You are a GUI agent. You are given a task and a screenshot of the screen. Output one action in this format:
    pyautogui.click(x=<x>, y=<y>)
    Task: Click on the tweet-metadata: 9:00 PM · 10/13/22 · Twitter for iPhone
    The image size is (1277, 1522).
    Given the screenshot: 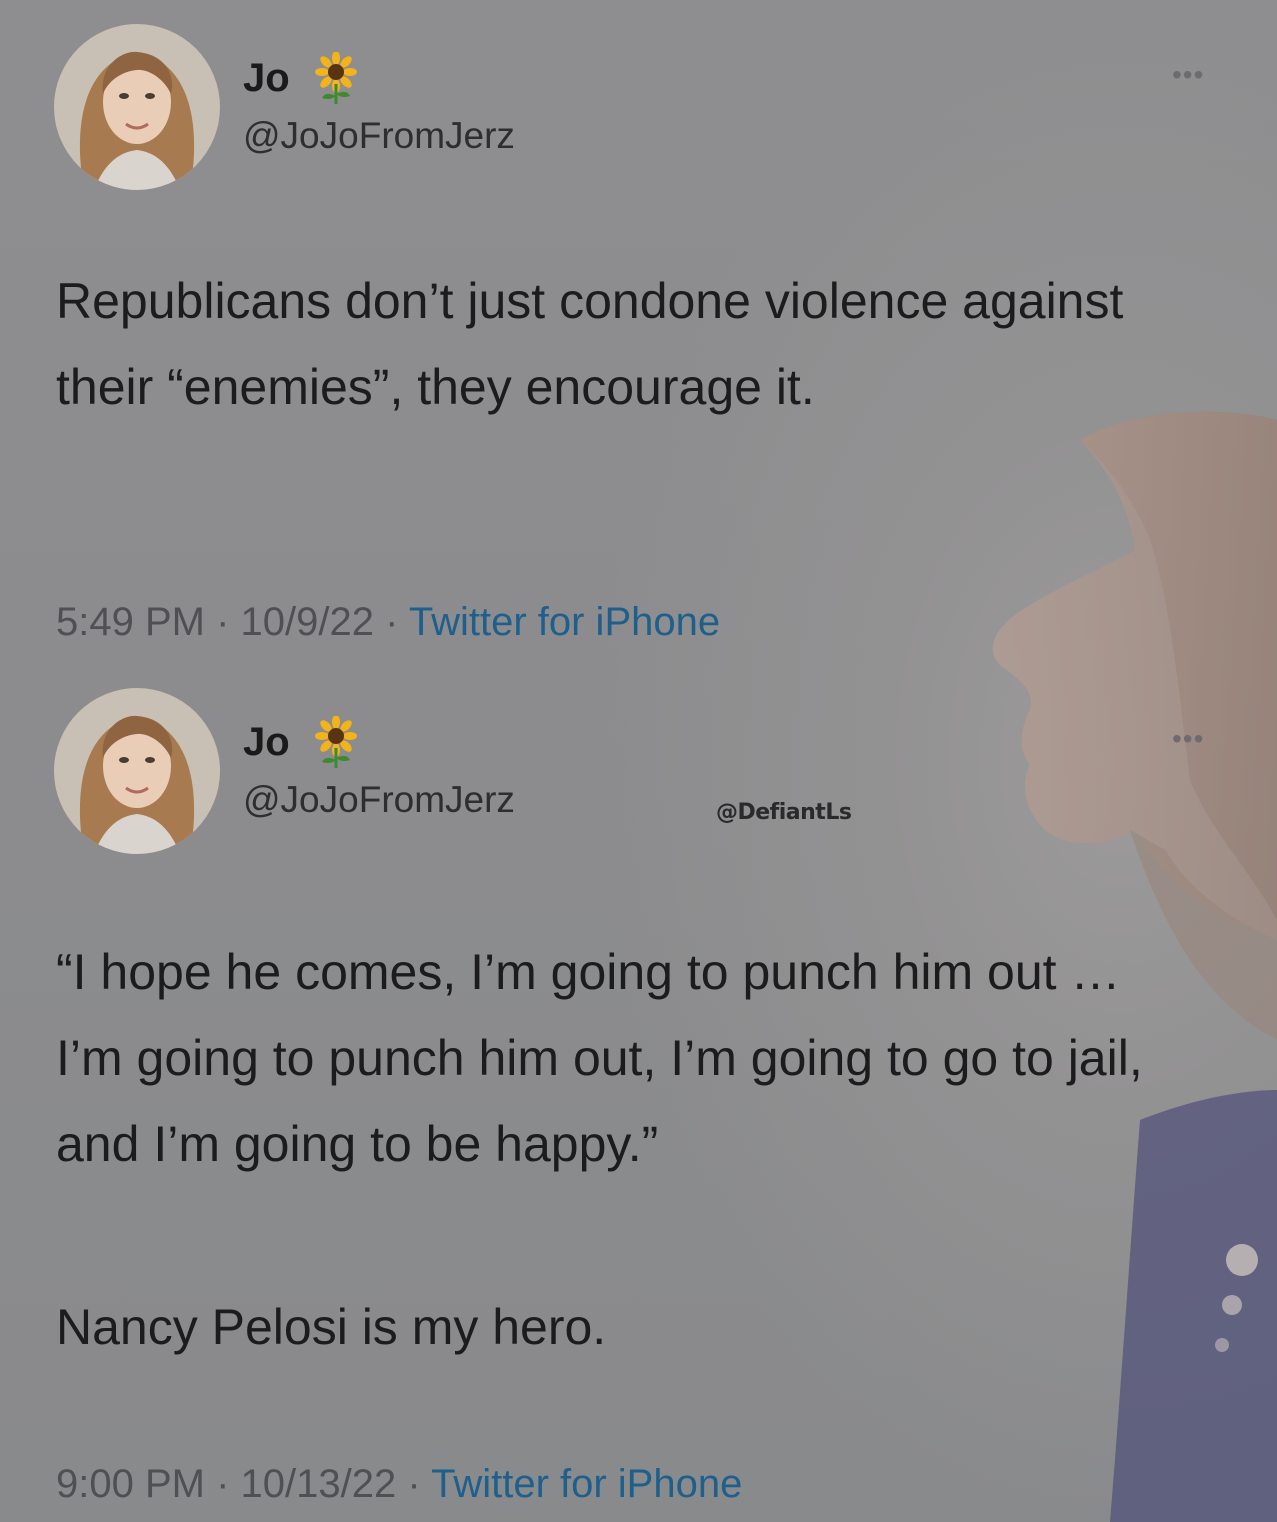 What is the action you would take?
    pyautogui.click(x=399, y=1484)
    